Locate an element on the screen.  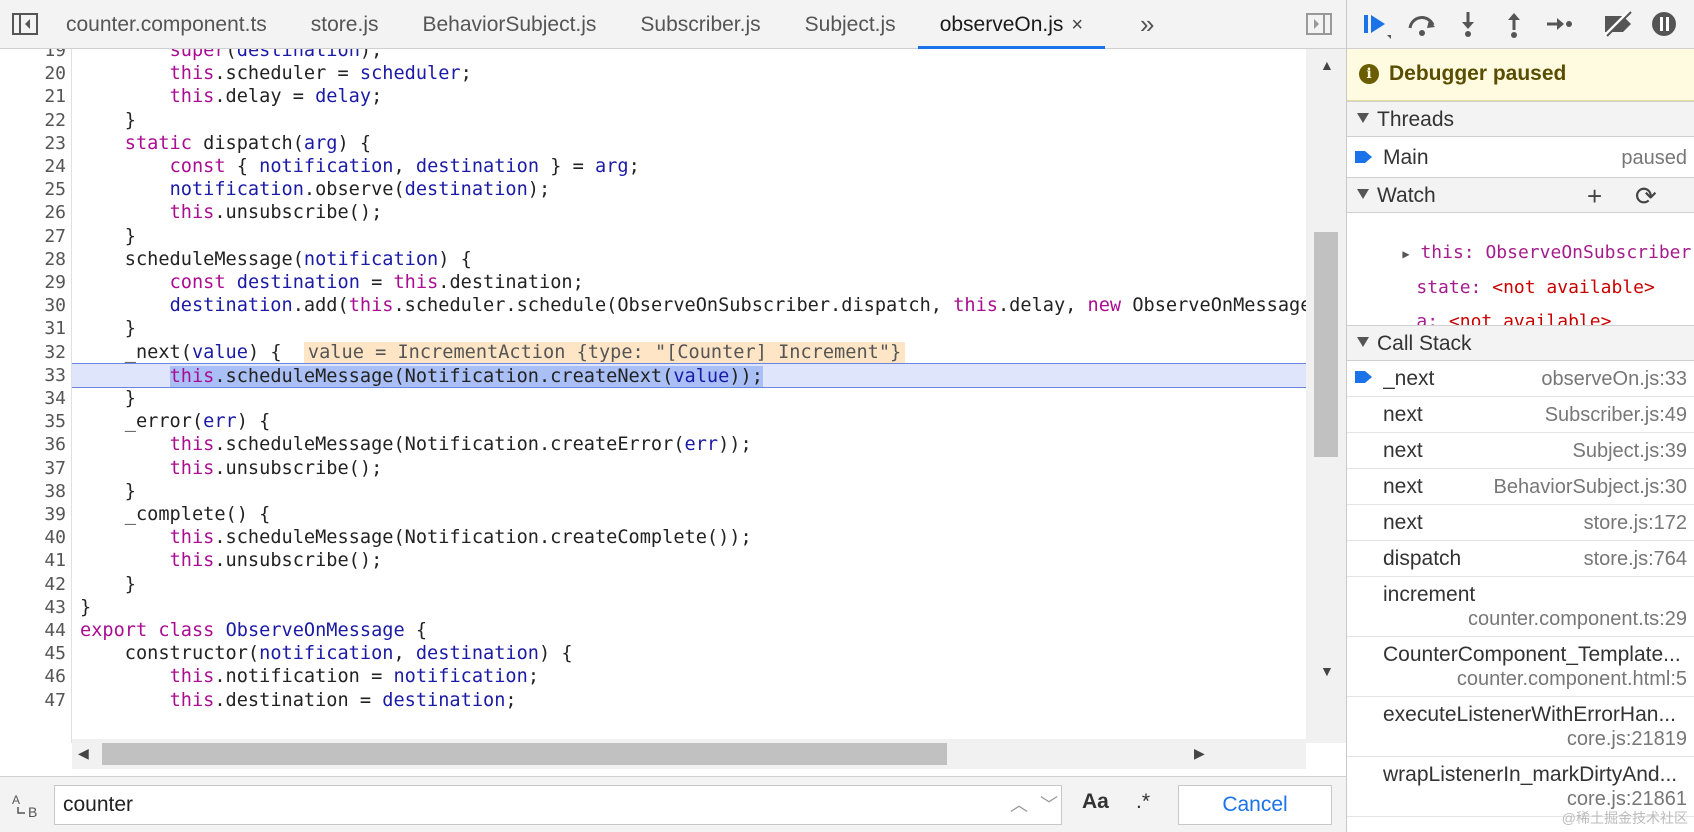
line-number: 27 is located at coordinates (33, 236).